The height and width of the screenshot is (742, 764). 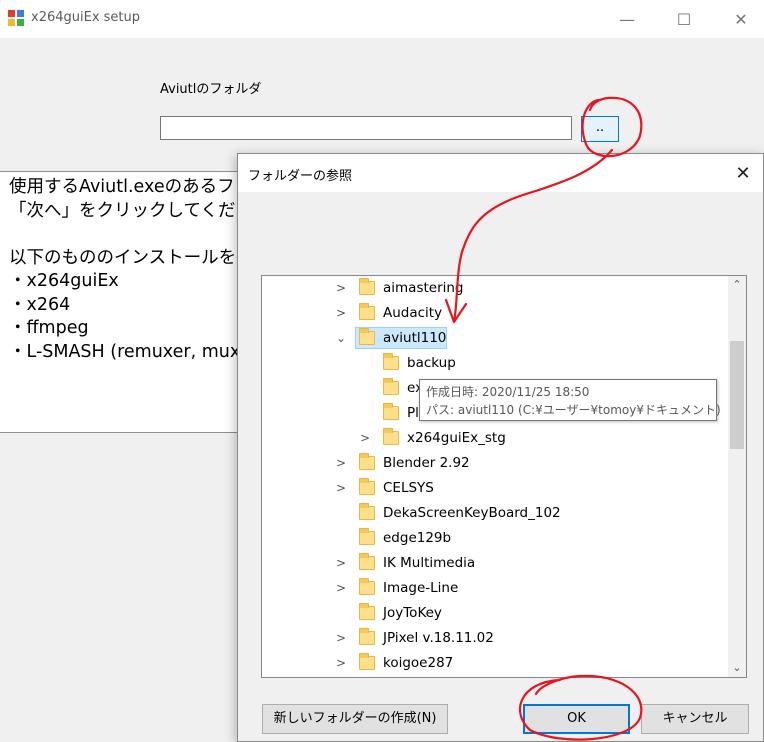 I want to click on browse-button: .., so click(x=600, y=129).